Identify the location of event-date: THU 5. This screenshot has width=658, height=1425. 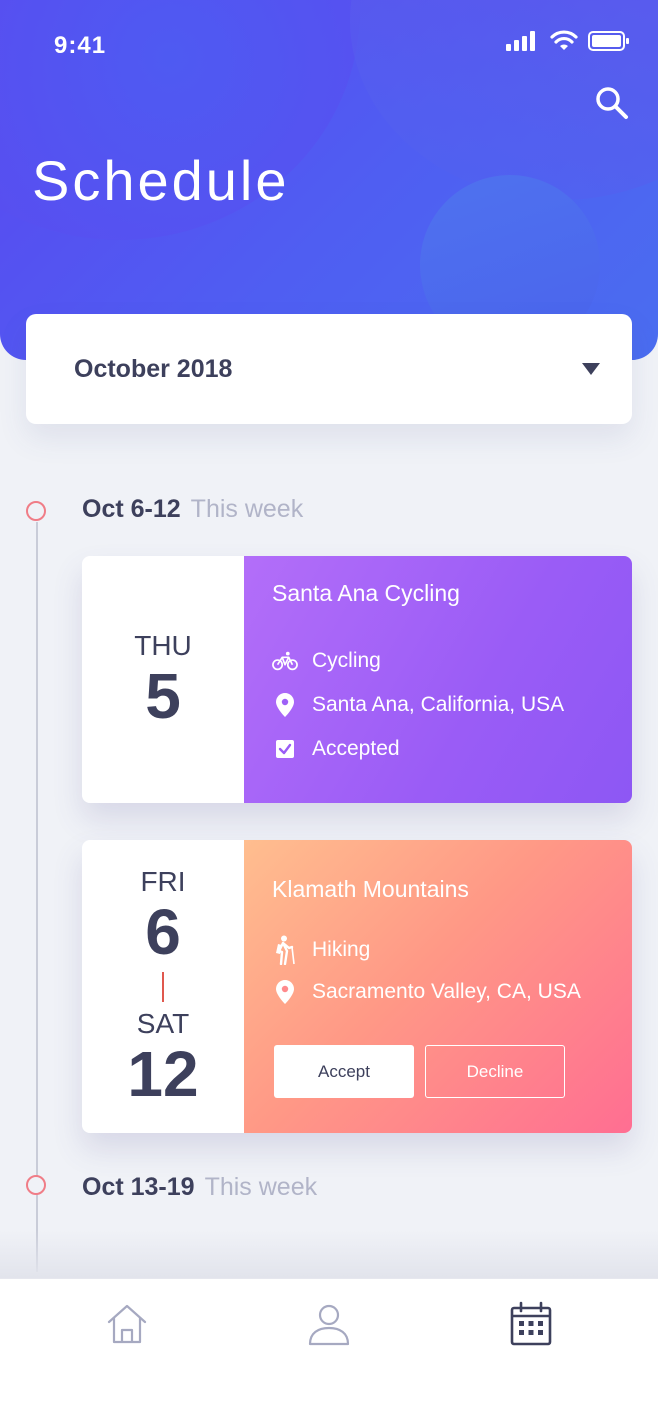
(163, 679).